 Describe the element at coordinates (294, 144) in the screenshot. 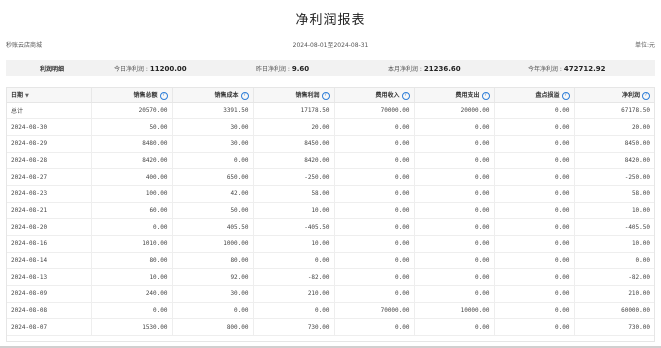

I see `cell-sales-profit: 8450.00` at that location.